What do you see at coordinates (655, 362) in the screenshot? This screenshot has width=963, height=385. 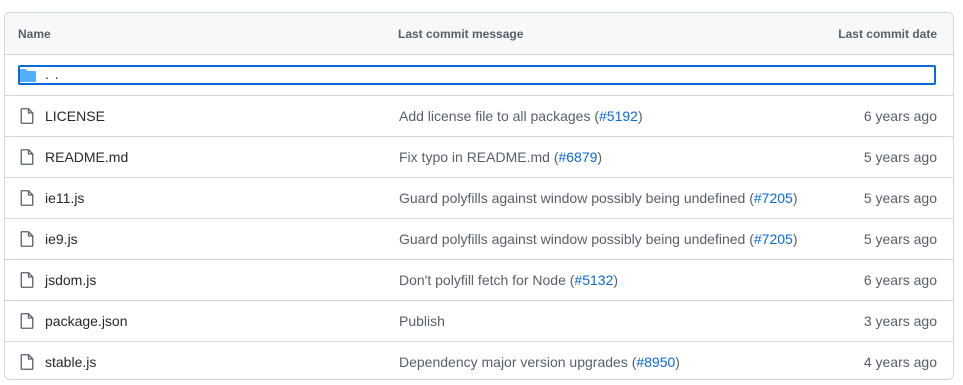 I see `pull-request-link: #8950` at bounding box center [655, 362].